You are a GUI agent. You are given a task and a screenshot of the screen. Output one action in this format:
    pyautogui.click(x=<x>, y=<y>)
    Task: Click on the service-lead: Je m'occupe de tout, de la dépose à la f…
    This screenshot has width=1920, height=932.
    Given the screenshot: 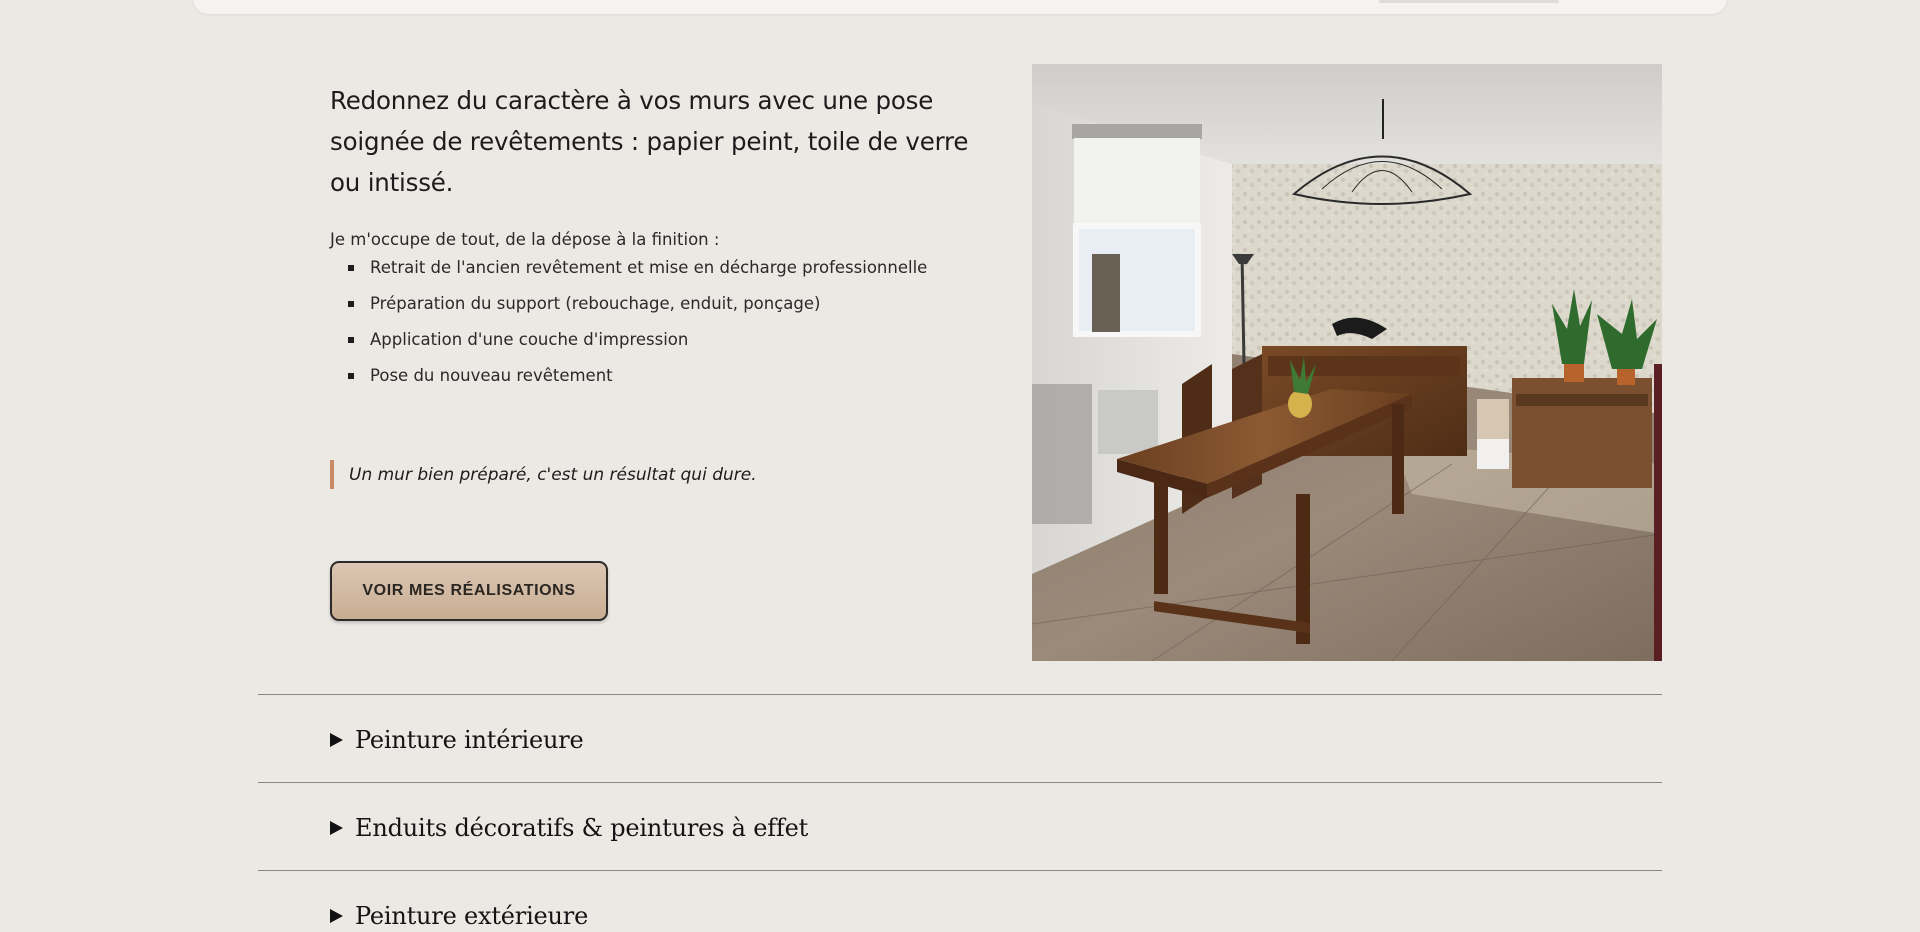 What is the action you would take?
    pyautogui.click(x=525, y=239)
    